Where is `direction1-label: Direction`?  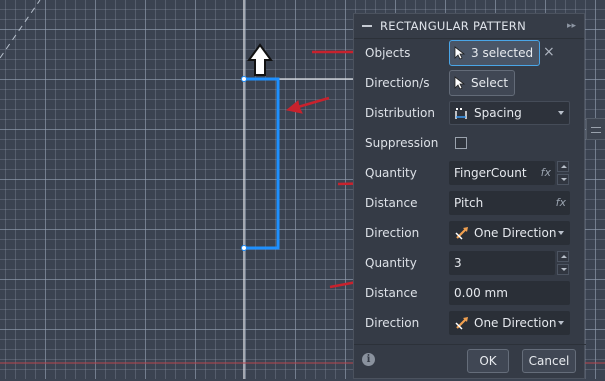 direction1-label: Direction is located at coordinates (392, 233).